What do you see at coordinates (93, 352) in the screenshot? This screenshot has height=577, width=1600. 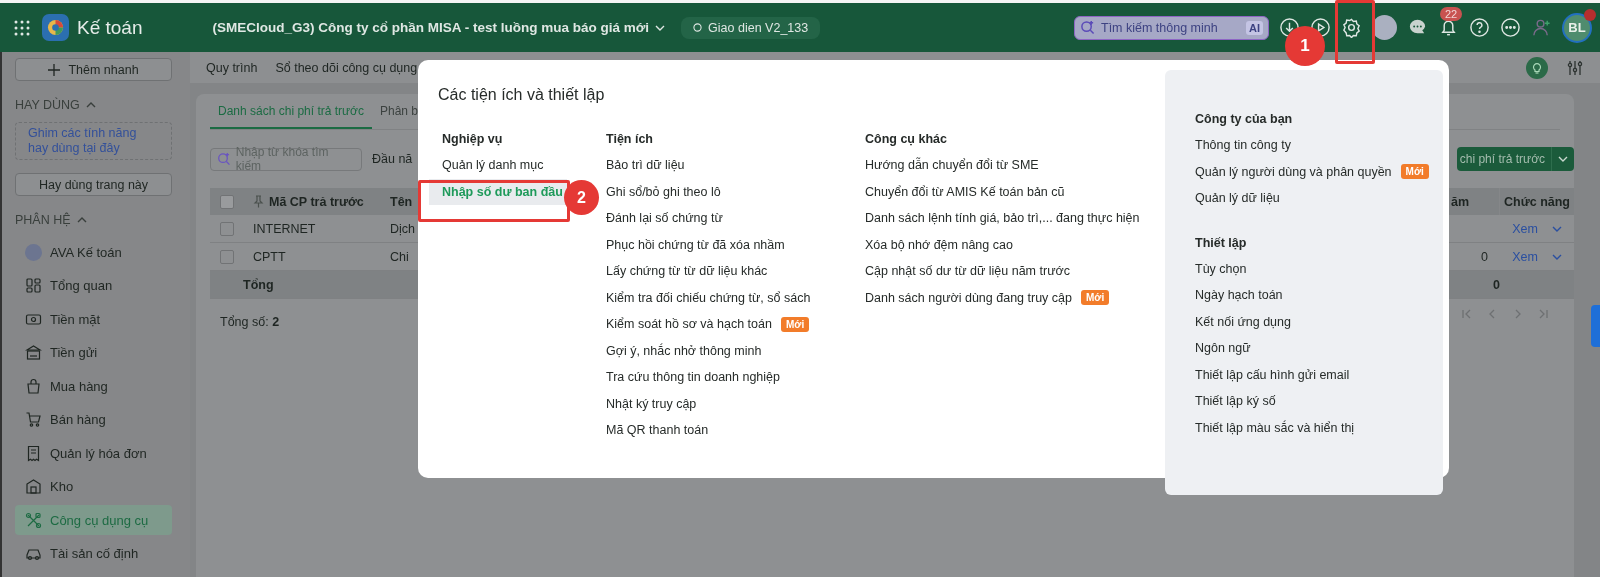 I see `sidebar-item: Tiền gửi` at bounding box center [93, 352].